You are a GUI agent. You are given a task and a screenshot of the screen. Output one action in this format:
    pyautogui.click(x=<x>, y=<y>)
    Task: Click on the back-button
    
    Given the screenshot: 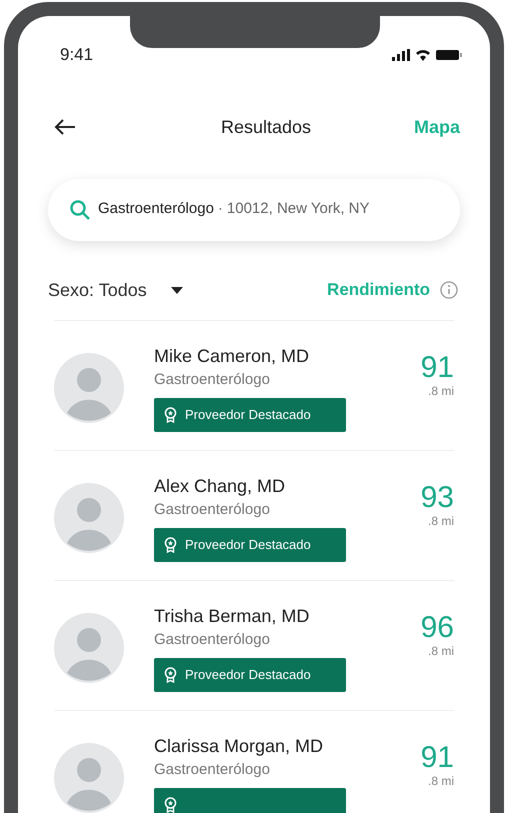 What is the action you would take?
    pyautogui.click(x=66, y=127)
    